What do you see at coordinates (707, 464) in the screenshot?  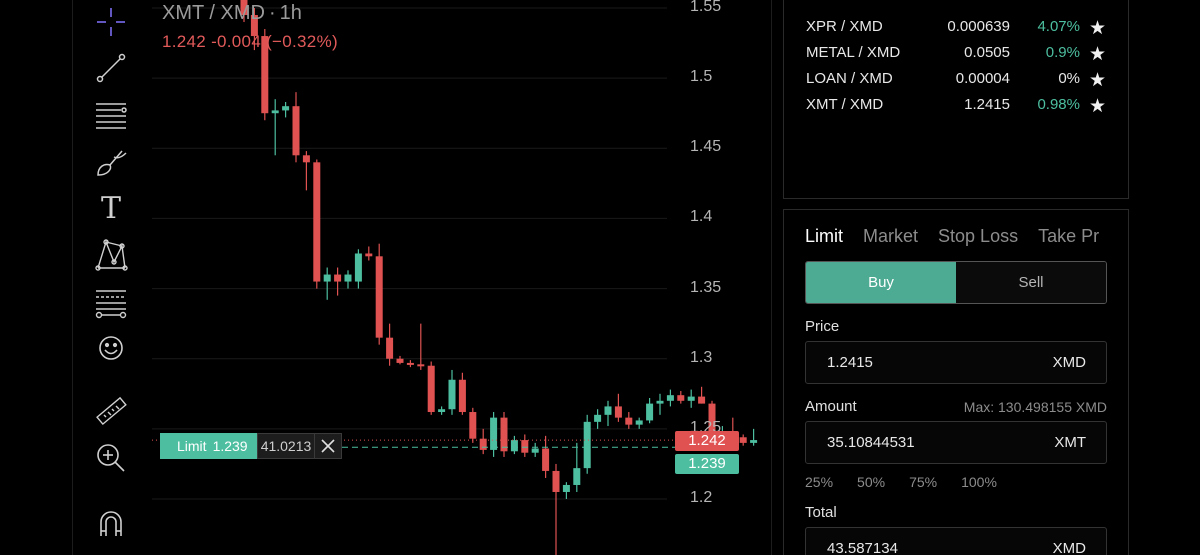 I see `limit-price-tag: 1.239` at bounding box center [707, 464].